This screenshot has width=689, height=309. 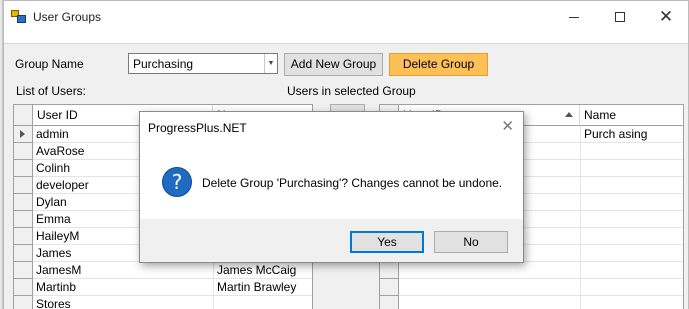 What do you see at coordinates (631, 115) in the screenshot?
I see `column-header-name: Name` at bounding box center [631, 115].